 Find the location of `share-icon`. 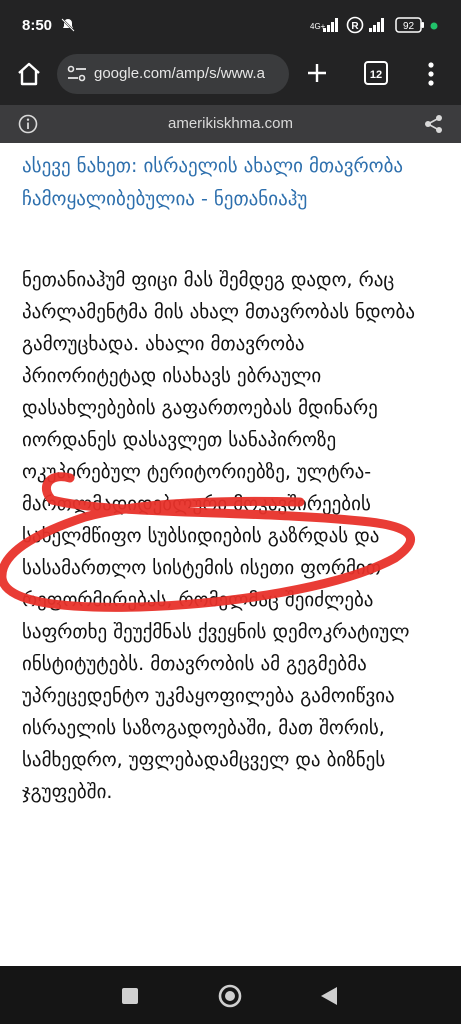

share-icon is located at coordinates (434, 124).